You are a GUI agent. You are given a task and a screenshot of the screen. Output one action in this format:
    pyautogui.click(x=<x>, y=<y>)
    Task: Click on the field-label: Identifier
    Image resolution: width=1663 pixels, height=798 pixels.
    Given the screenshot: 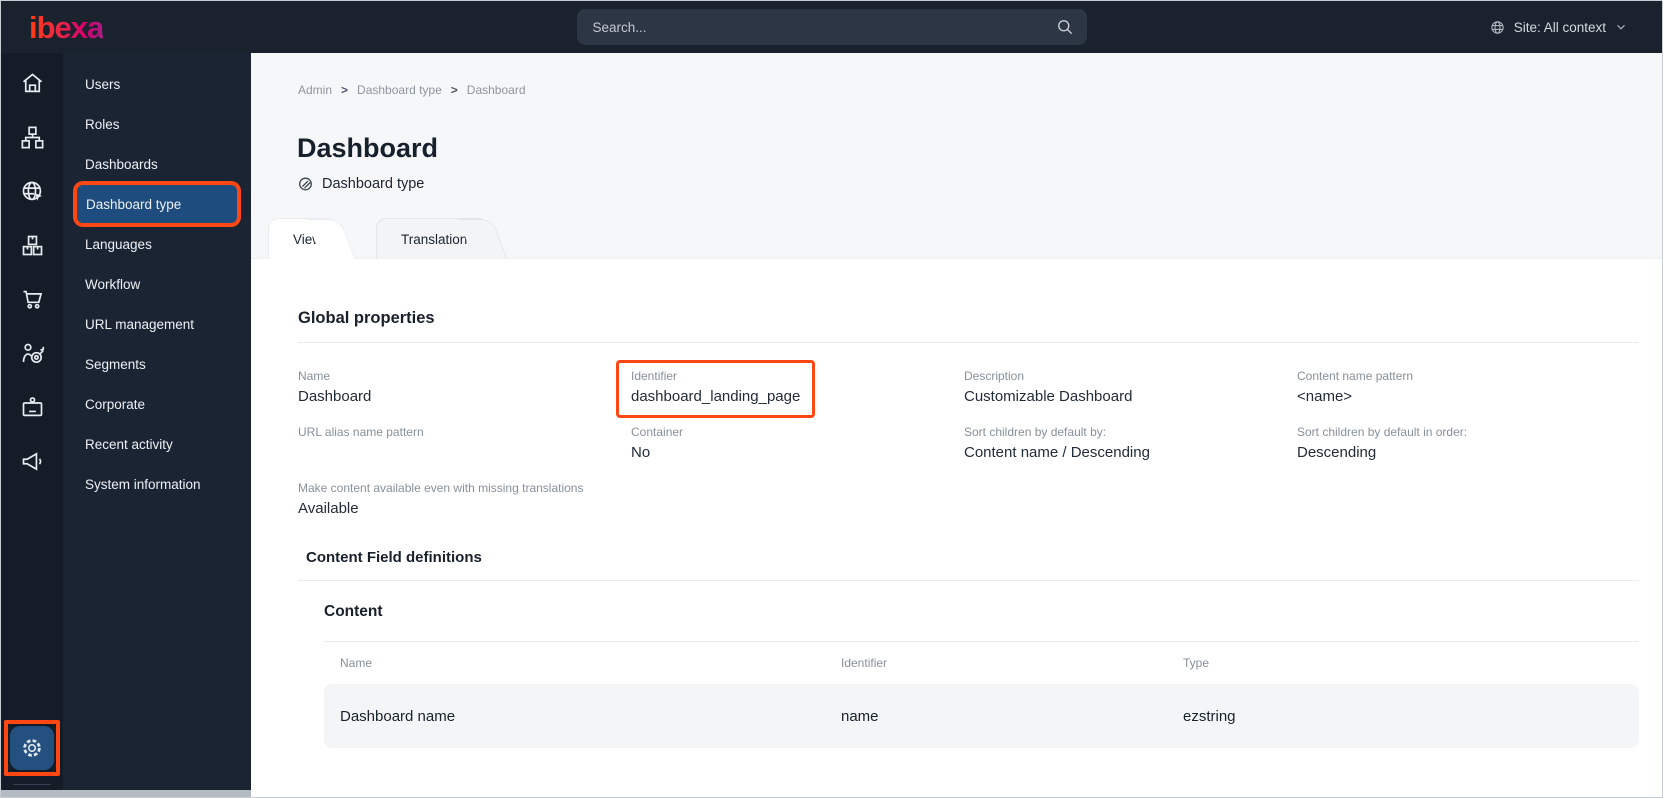 What is the action you would take?
    pyautogui.click(x=654, y=376)
    